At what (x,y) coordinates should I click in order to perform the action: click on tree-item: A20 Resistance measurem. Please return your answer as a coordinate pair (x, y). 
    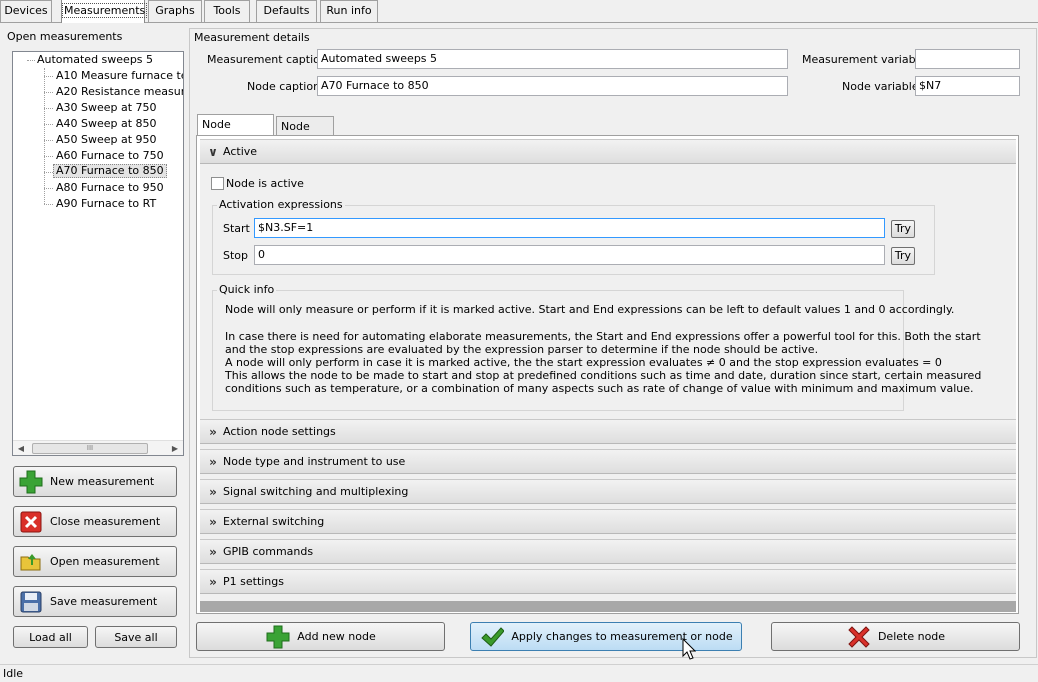
    Looking at the image, I should click on (118, 92).